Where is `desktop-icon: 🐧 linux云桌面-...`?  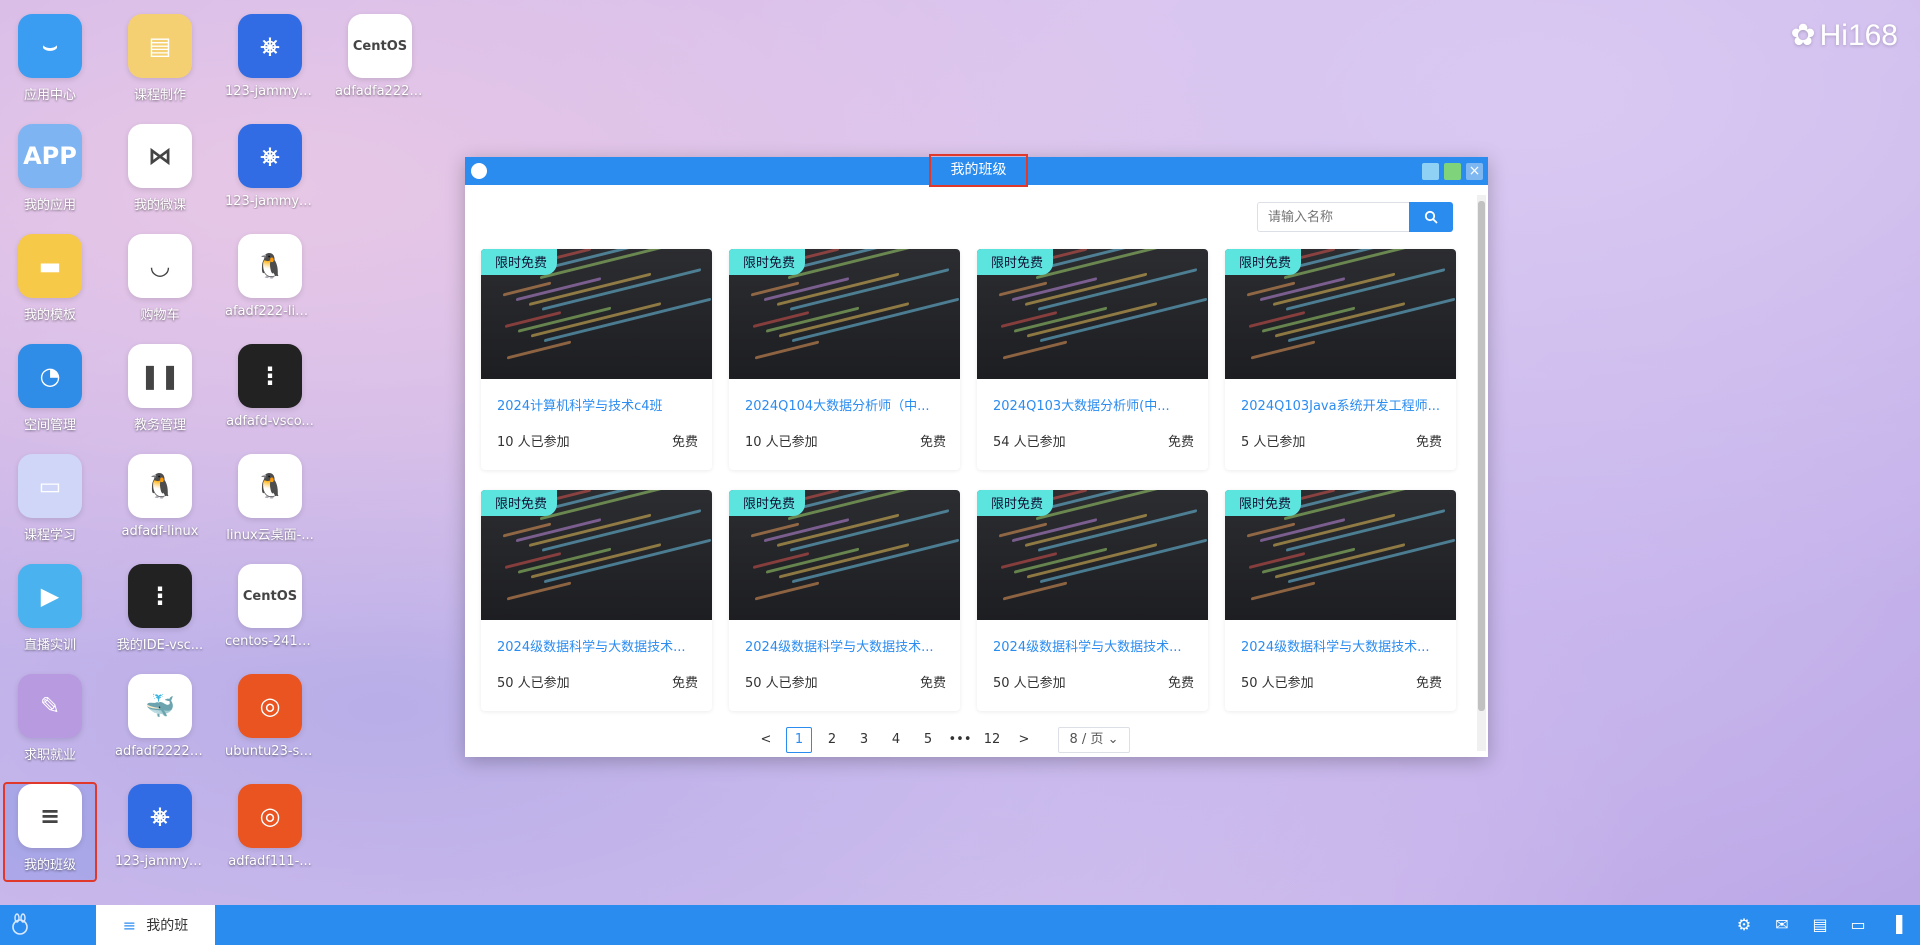
desktop-icon: 🐧 linux云桌面-... is located at coordinates (270, 502).